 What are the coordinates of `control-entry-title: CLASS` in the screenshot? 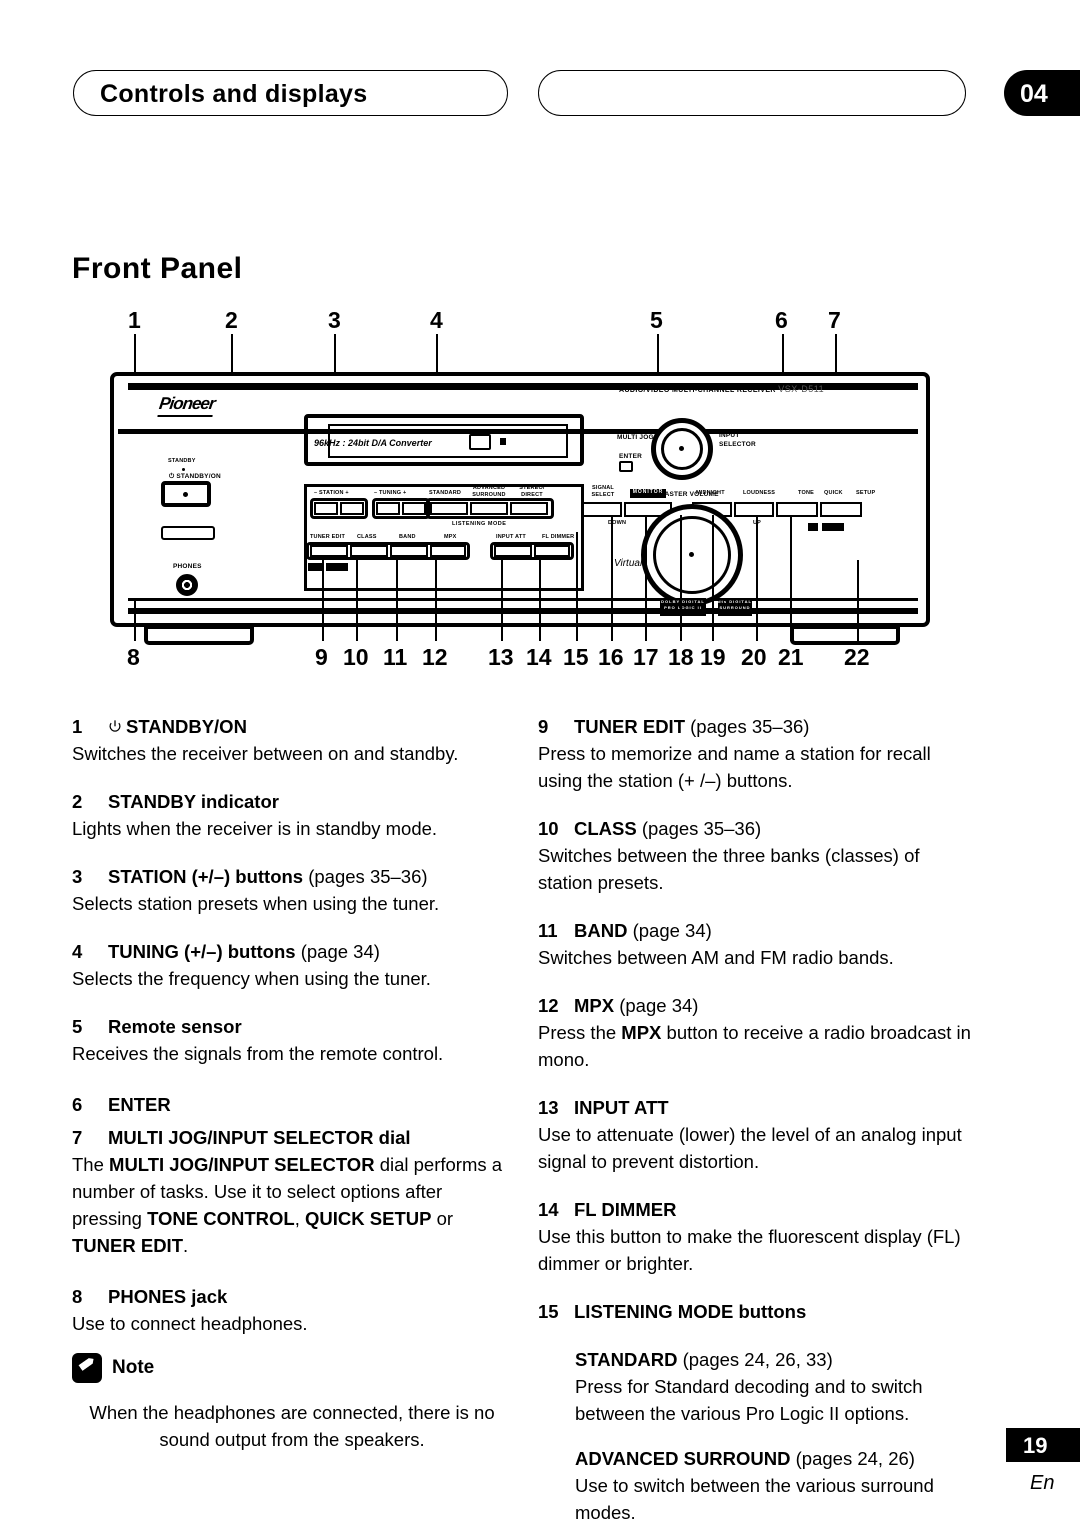 It's located at (605, 828).